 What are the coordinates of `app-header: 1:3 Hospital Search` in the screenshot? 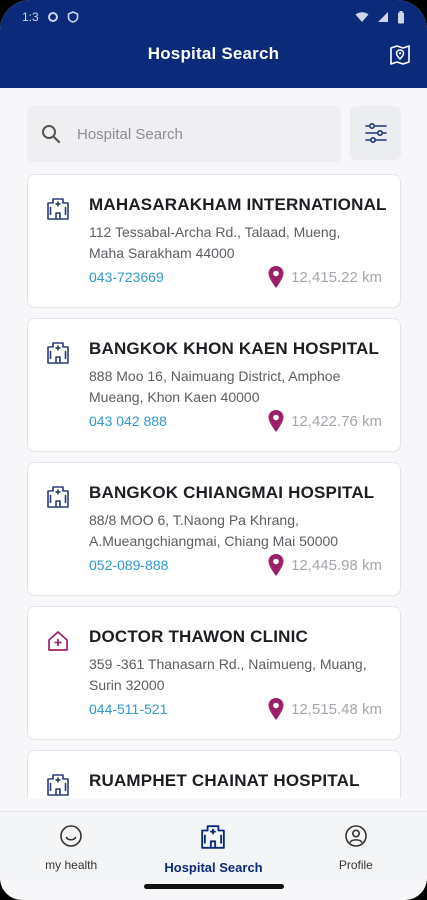 It's located at (213, 44).